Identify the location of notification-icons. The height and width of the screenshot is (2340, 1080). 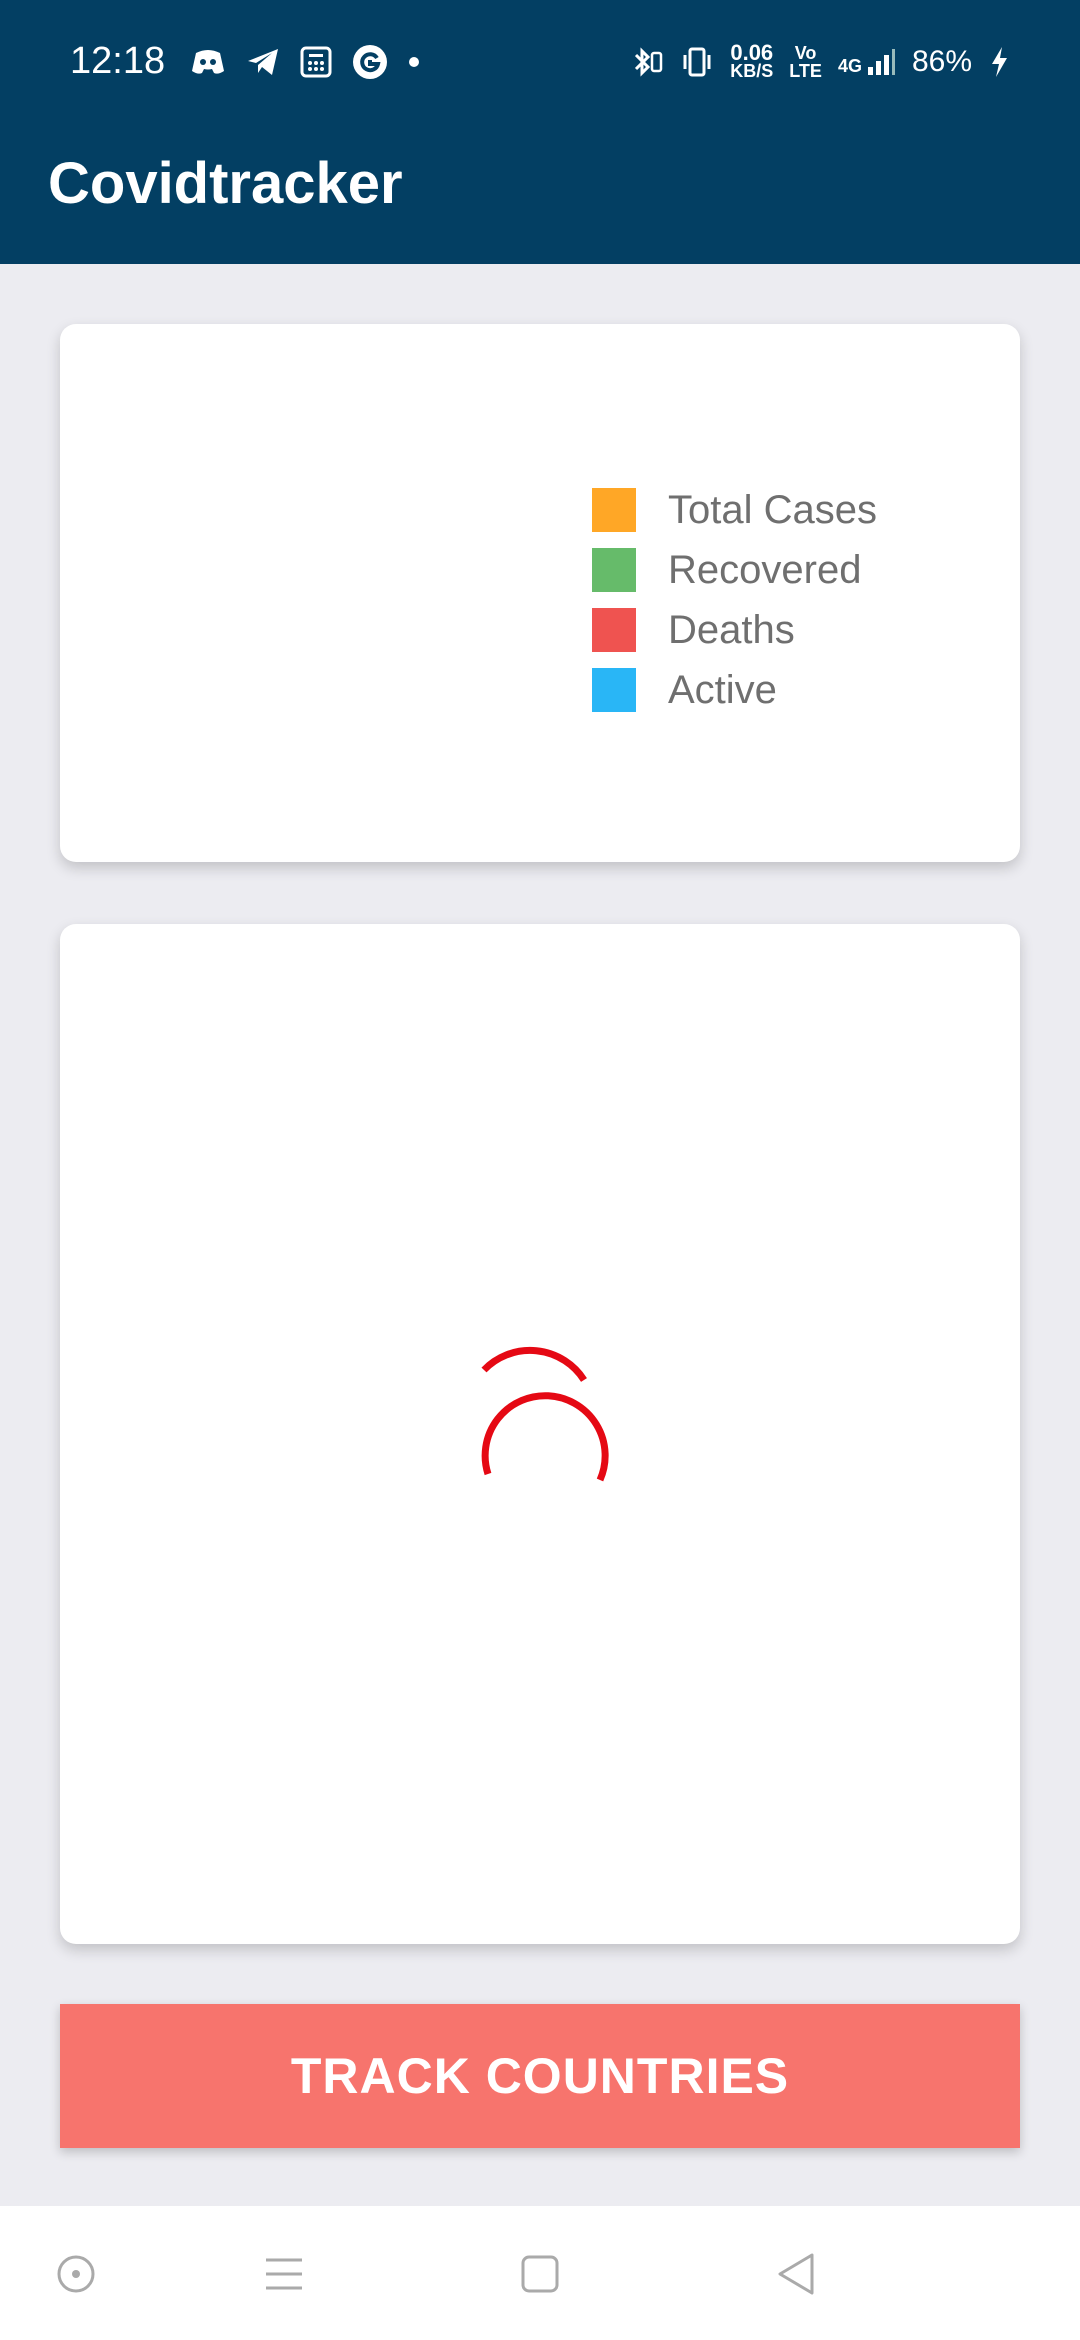
(305, 62).